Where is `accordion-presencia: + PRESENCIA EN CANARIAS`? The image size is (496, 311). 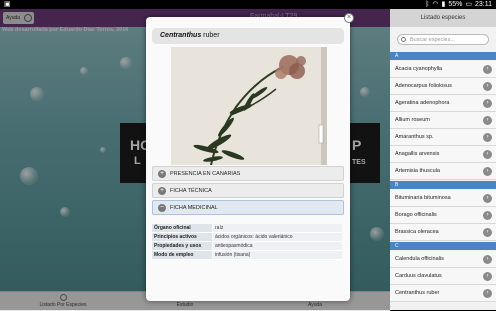
accordion-presencia: + PRESENCIA EN CANARIAS is located at coordinates (248, 173).